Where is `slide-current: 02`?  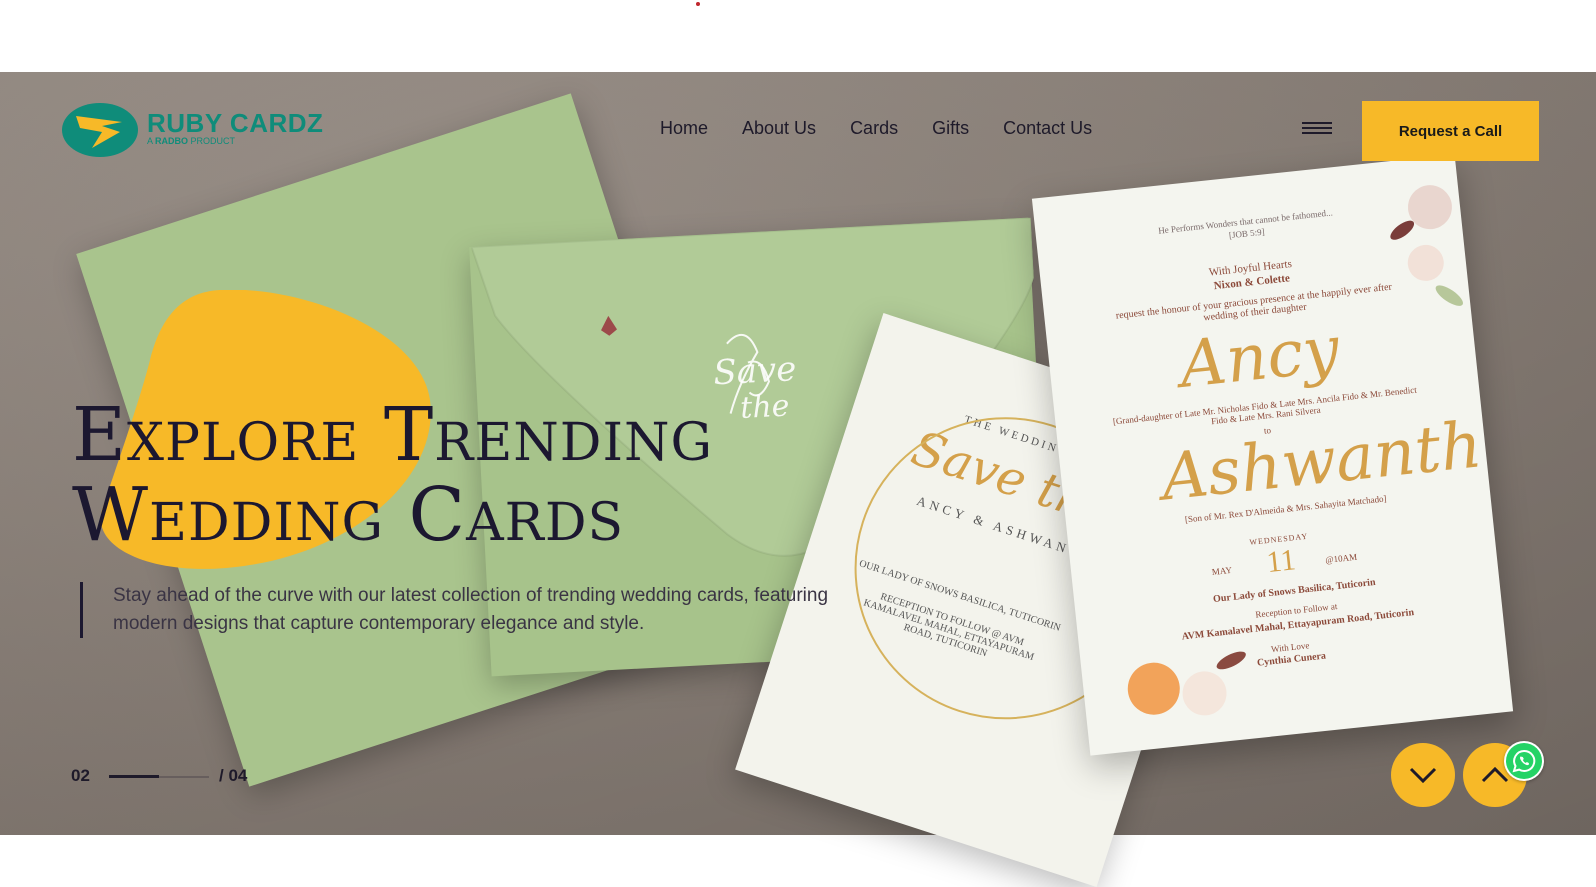
slide-current: 02 is located at coordinates (80, 775).